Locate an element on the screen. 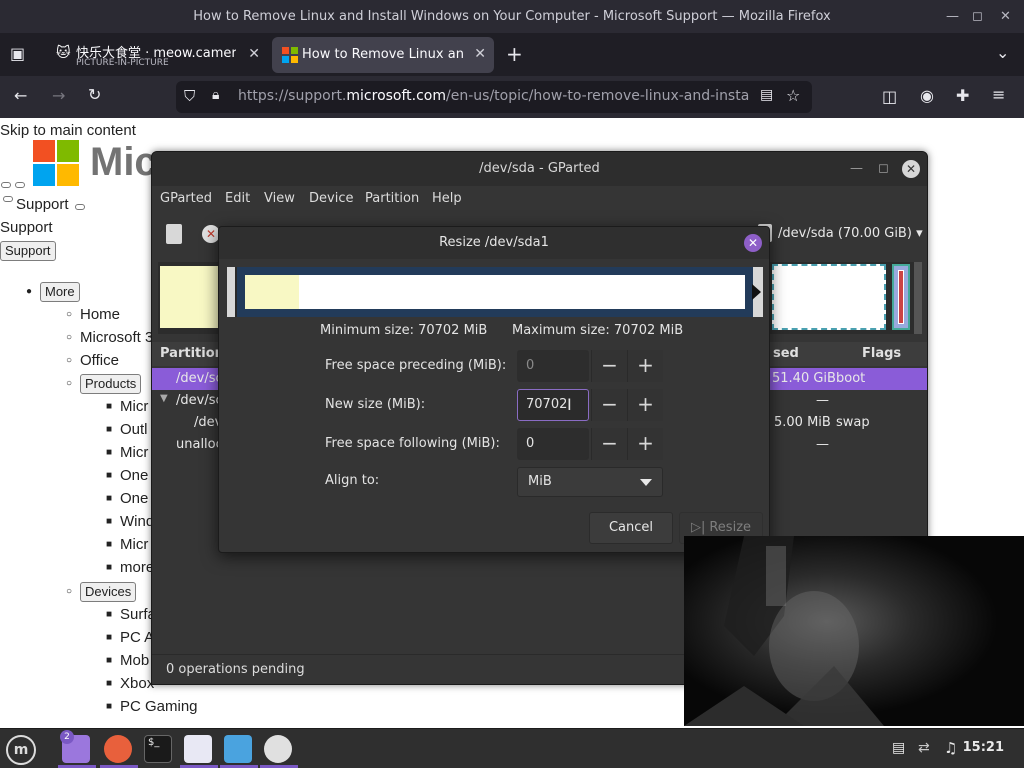 This screenshot has height=768, width=1024. new-tab-icon: + is located at coordinates (514, 54).